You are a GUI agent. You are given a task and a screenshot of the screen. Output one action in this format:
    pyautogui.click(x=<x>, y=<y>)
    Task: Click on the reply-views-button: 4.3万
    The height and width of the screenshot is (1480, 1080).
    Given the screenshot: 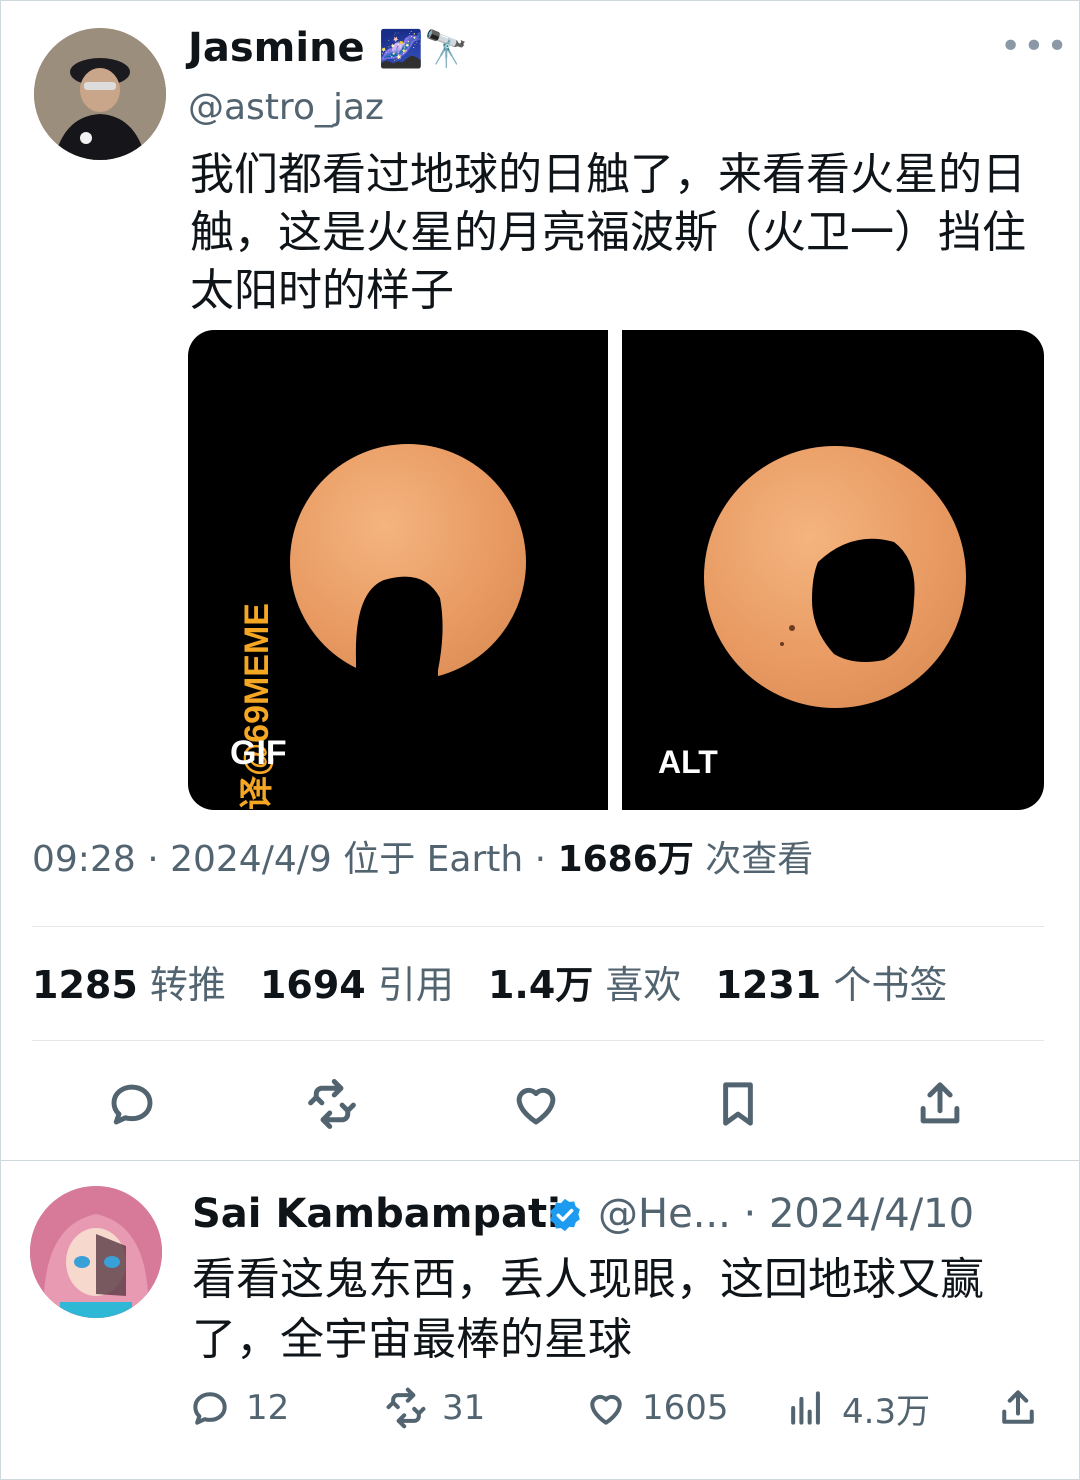 What is the action you would take?
    pyautogui.click(x=857, y=1408)
    